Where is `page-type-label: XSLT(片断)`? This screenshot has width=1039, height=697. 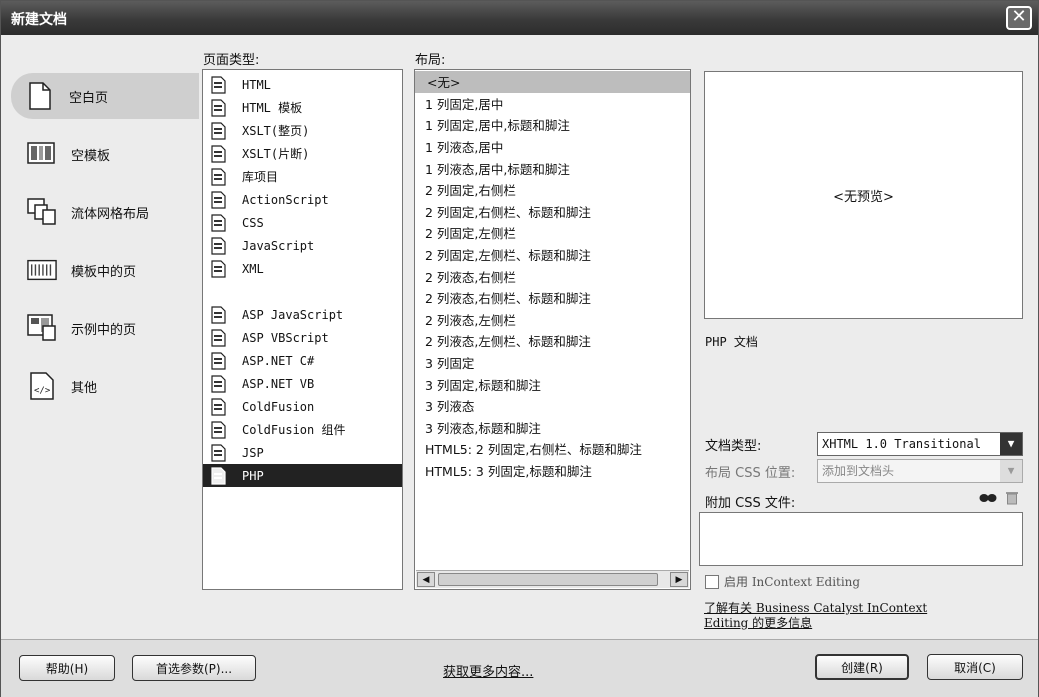 page-type-label: XSLT(片断) is located at coordinates (276, 154).